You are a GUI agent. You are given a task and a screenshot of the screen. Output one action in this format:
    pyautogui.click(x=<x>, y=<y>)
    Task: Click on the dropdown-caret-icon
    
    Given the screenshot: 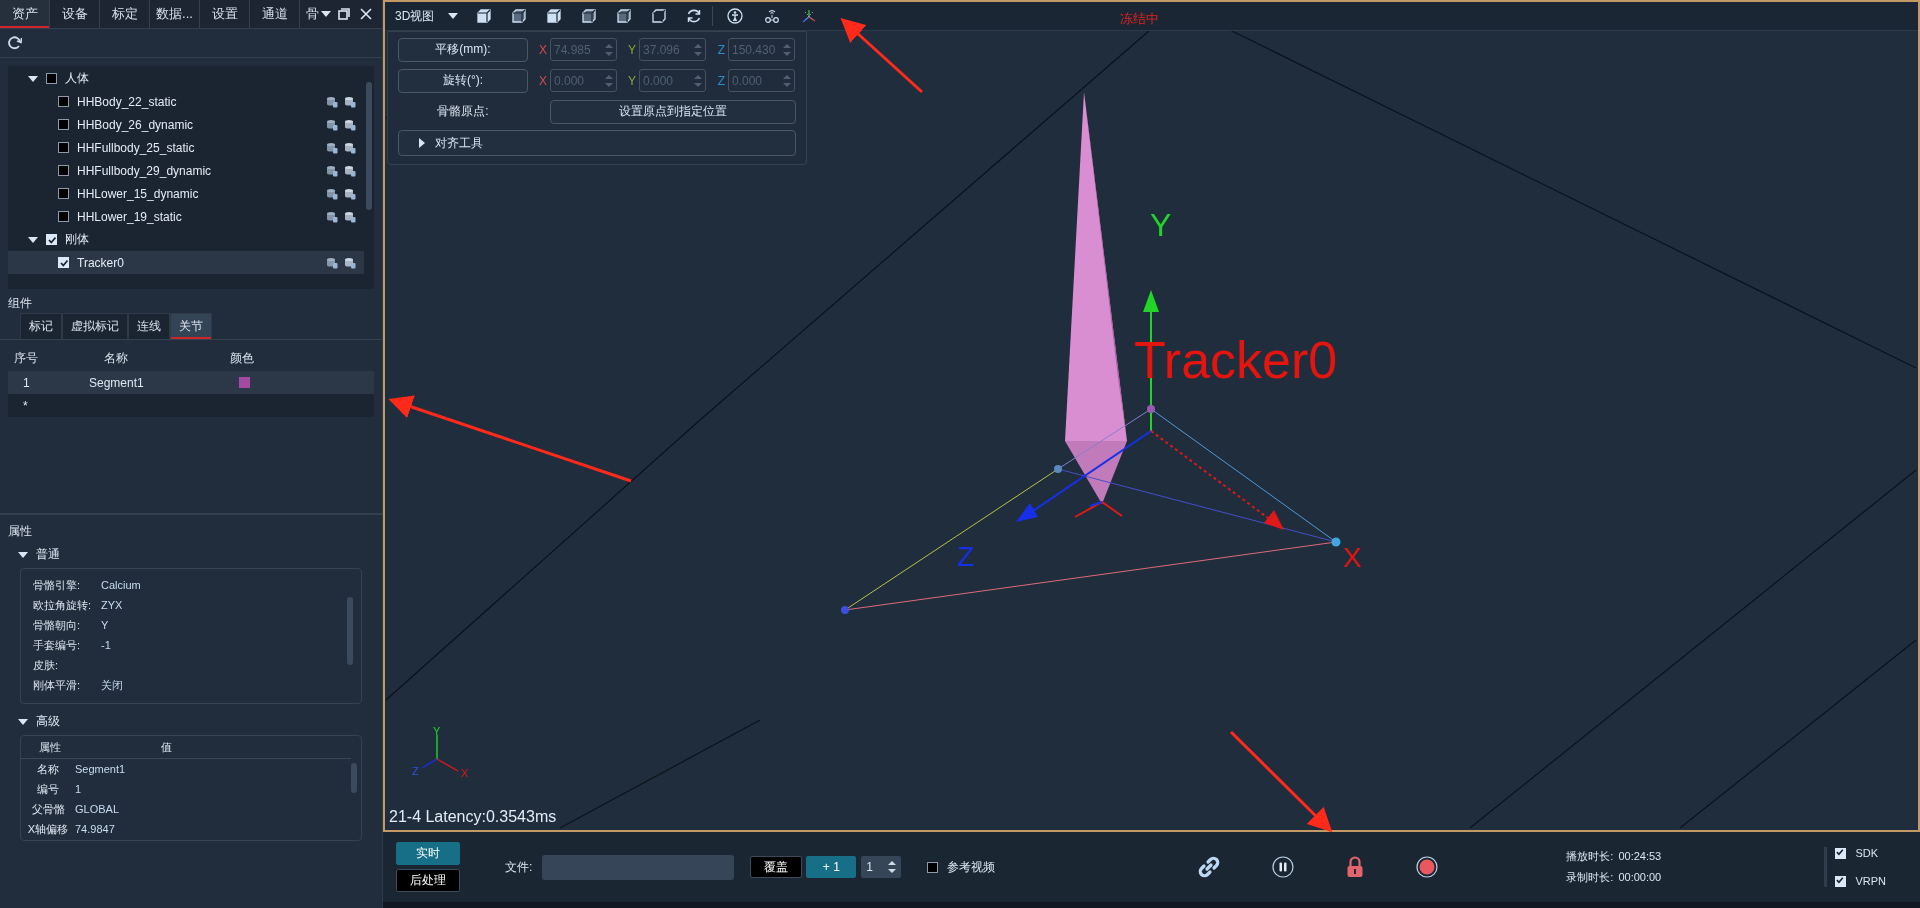 What is the action you would take?
    pyautogui.click(x=326, y=14)
    